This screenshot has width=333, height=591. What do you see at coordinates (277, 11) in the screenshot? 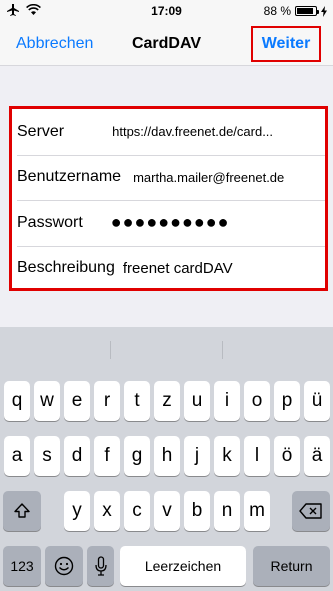
I see `battery-percent: 88 %` at bounding box center [277, 11].